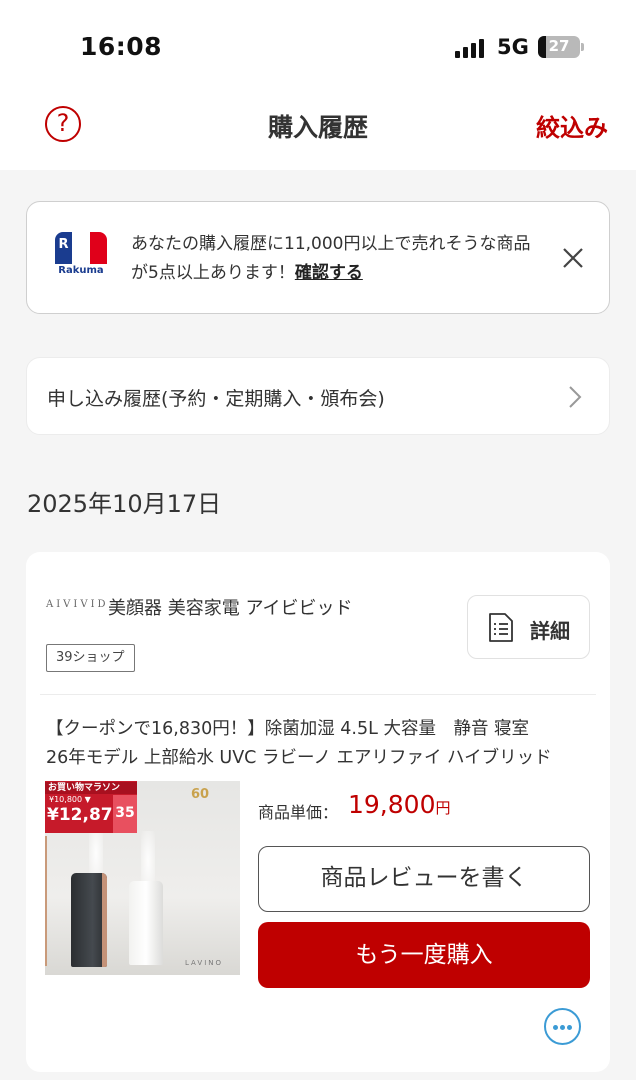 The height and width of the screenshot is (1080, 636). What do you see at coordinates (550, 631) in the screenshot?
I see `detail-label: 詳細` at bounding box center [550, 631].